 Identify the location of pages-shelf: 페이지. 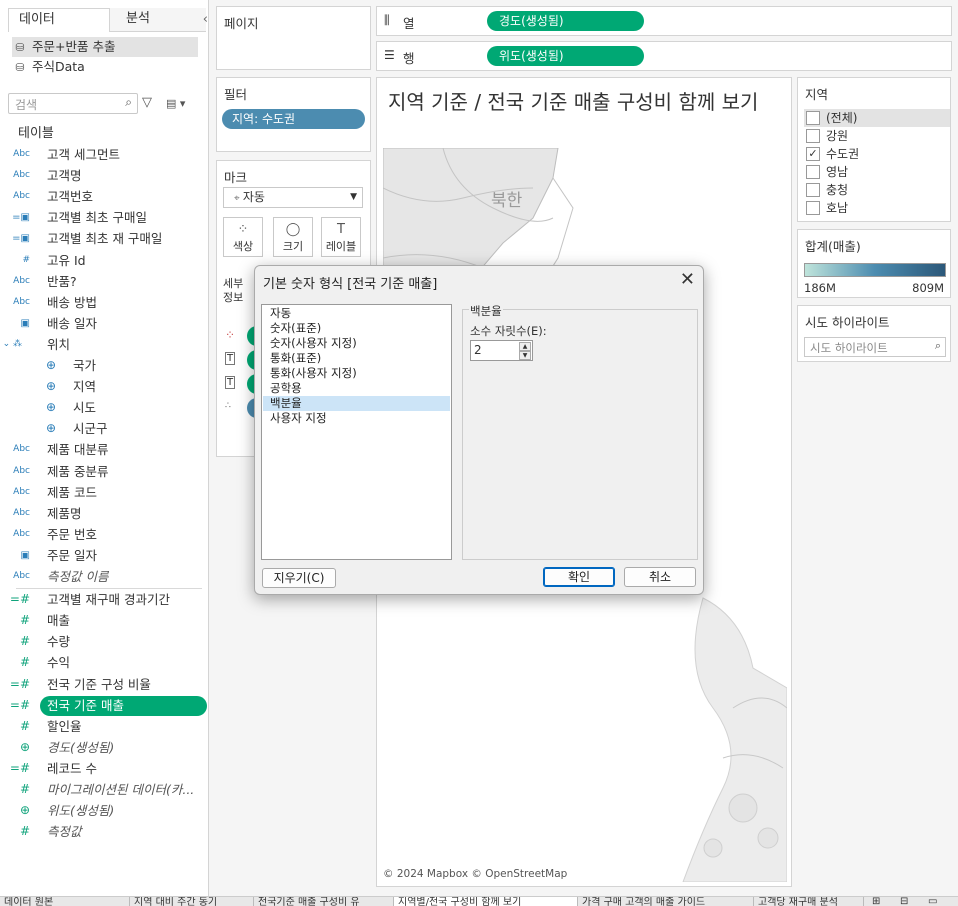
(293, 38).